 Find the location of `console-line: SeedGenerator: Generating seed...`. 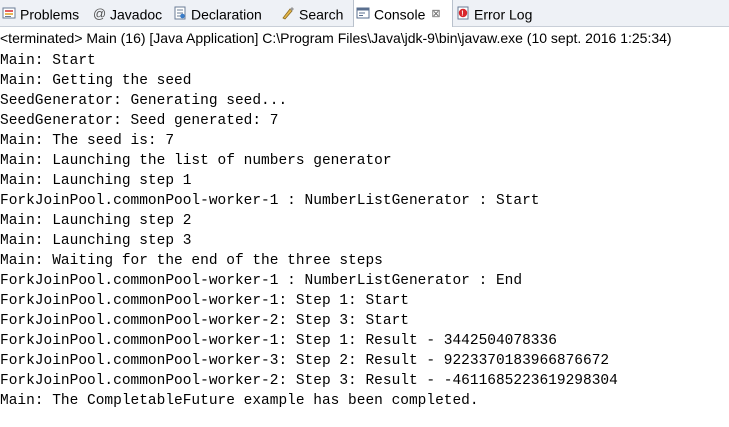

console-line: SeedGenerator: Generating seed... is located at coordinates (144, 101).